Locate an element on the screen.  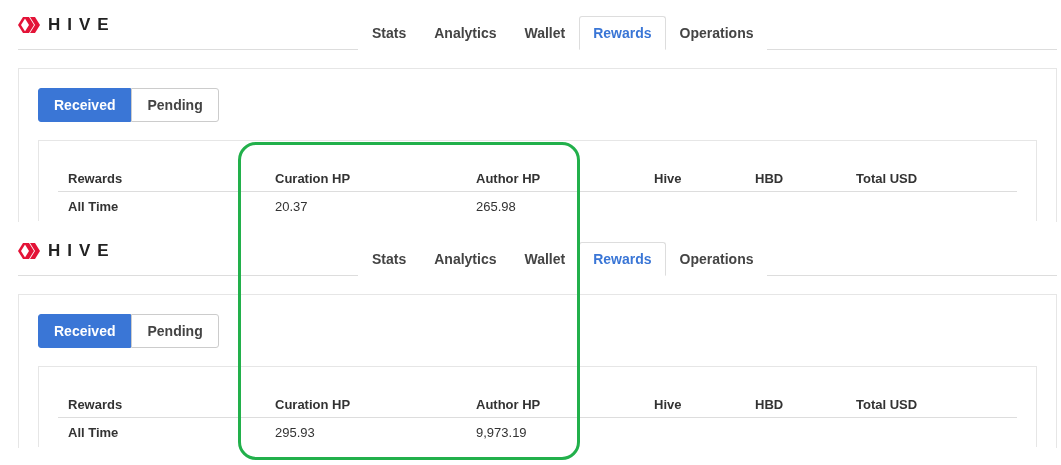
table-cell-text: 295.93 is located at coordinates (295, 432).